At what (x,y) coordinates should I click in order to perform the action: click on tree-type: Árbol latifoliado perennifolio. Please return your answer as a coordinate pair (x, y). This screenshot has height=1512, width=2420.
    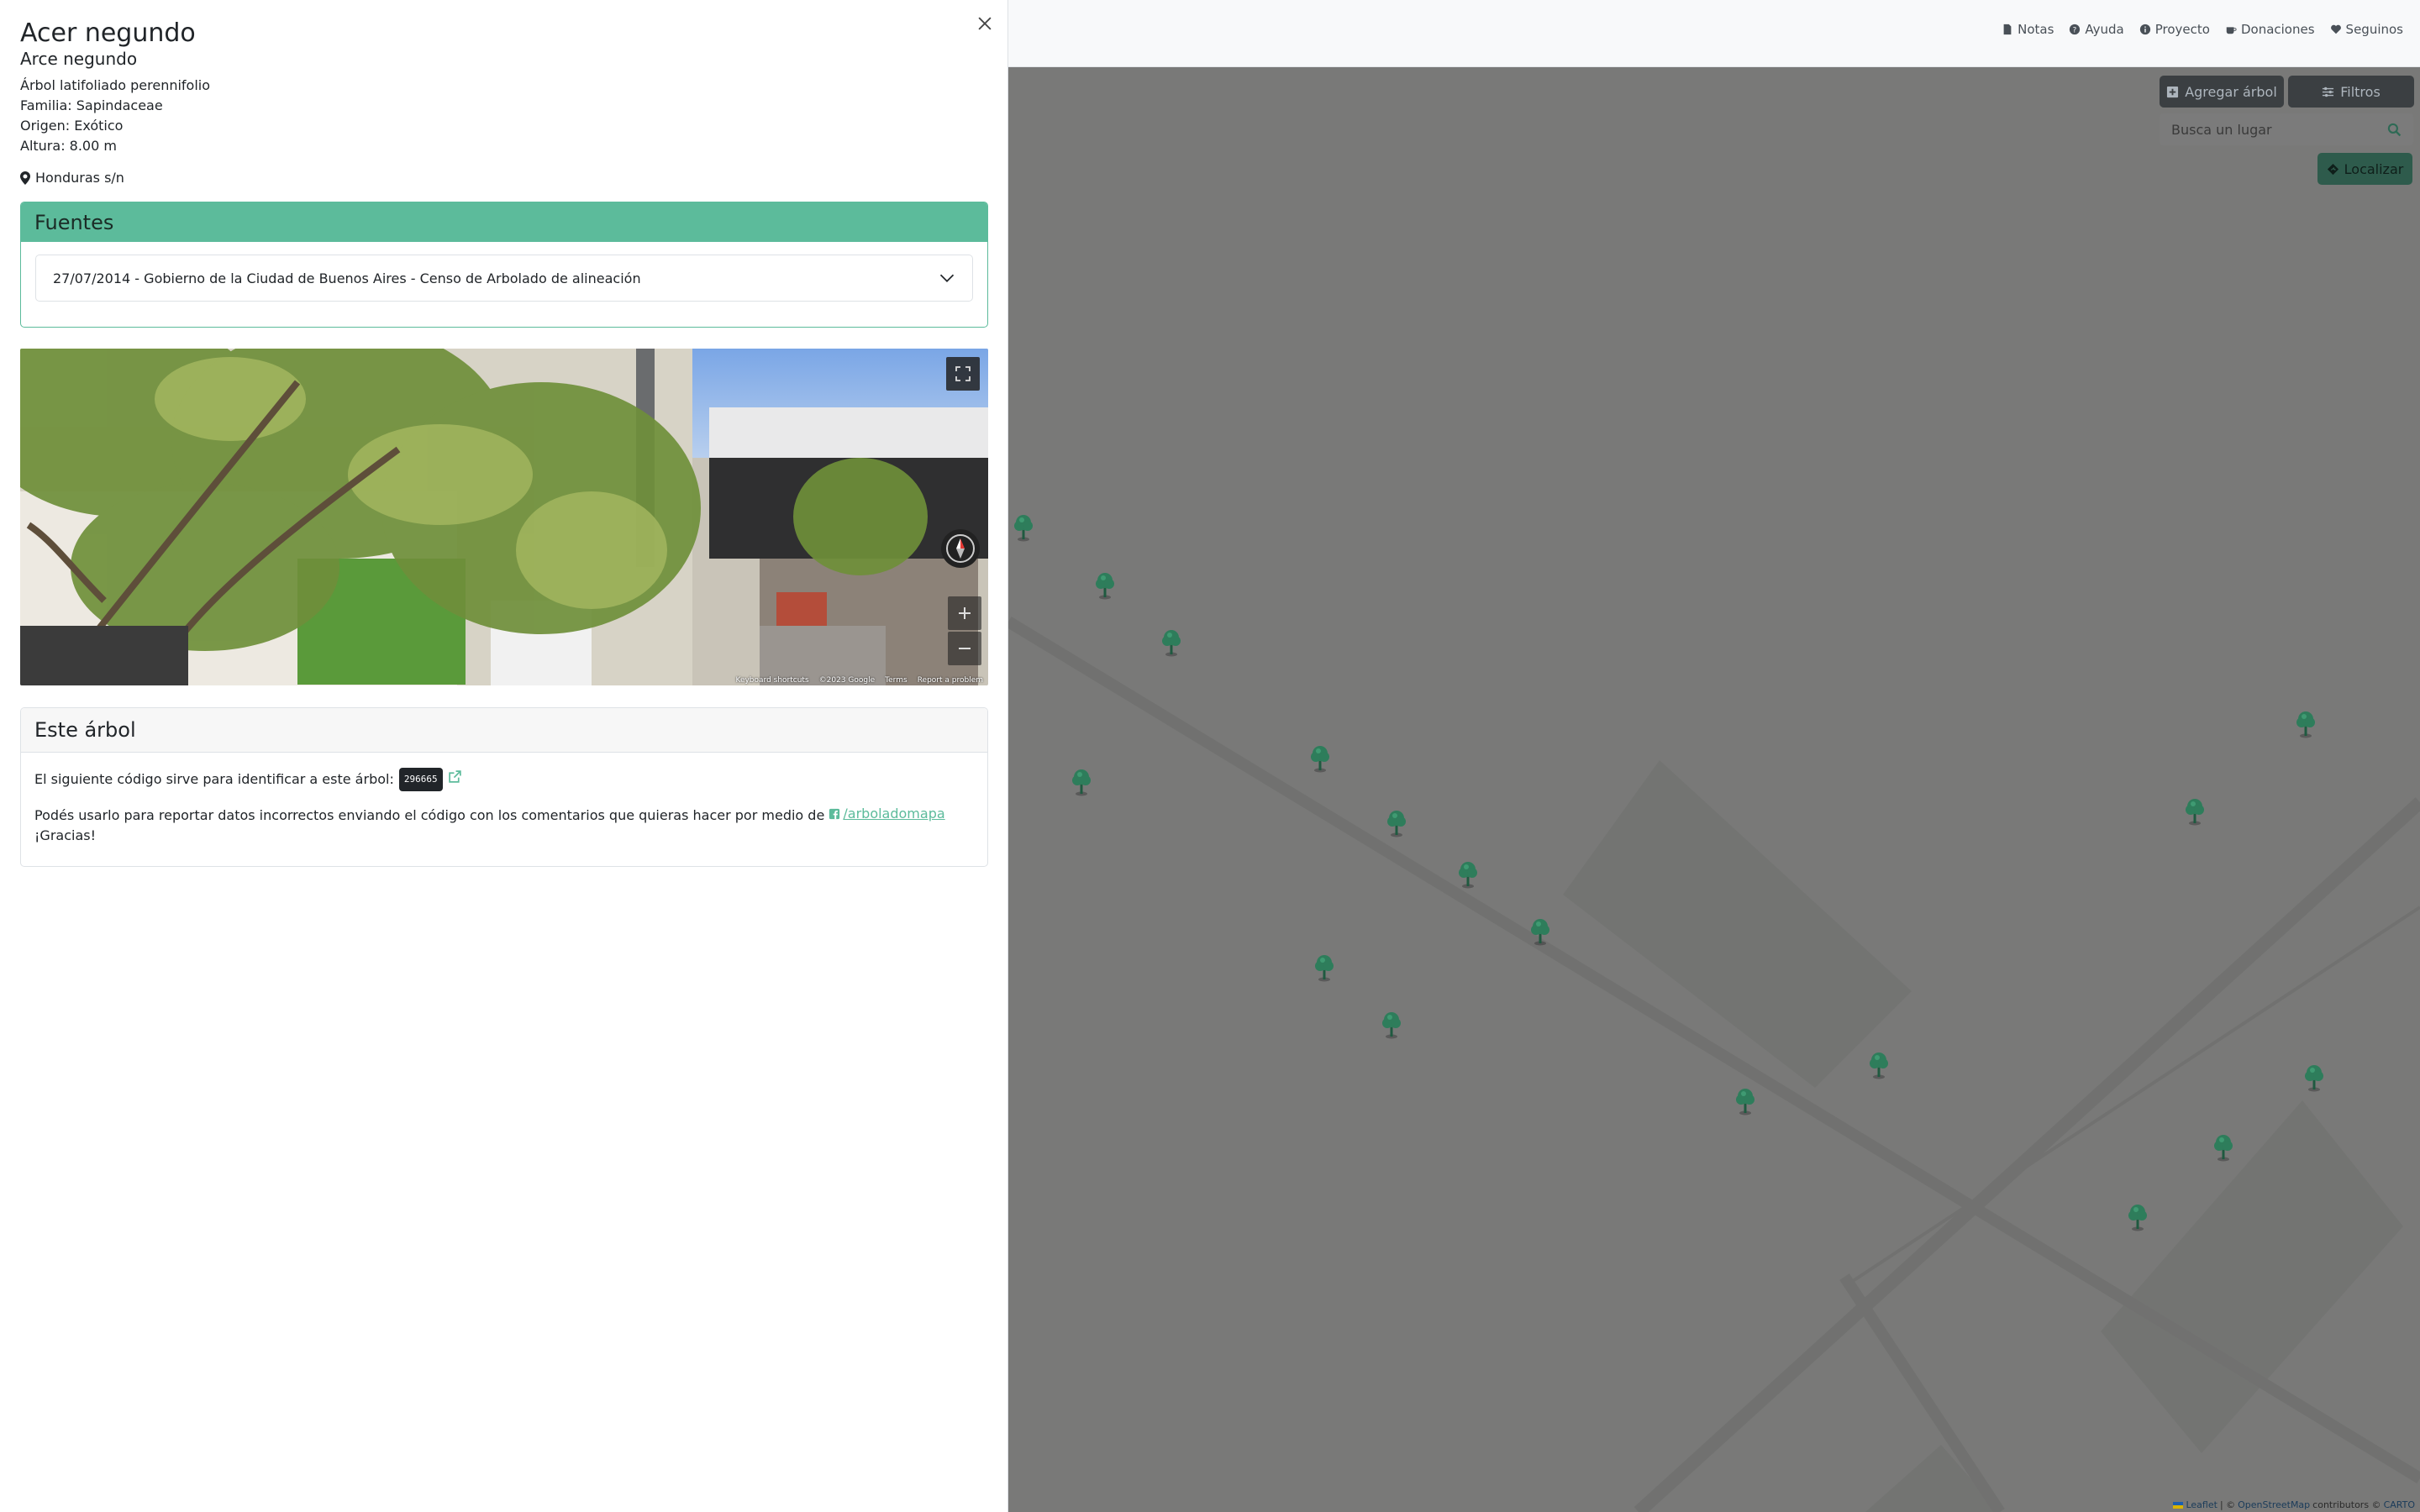
    Looking at the image, I should click on (116, 85).